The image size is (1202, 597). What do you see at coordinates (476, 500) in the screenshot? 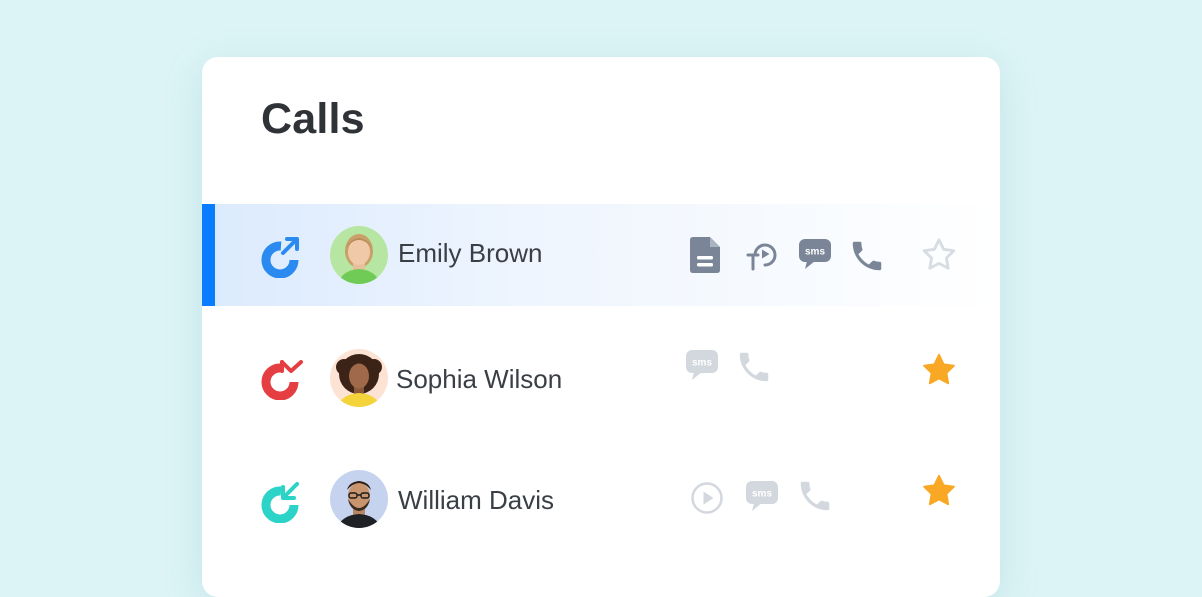
I see `contact-name: William Davis` at bounding box center [476, 500].